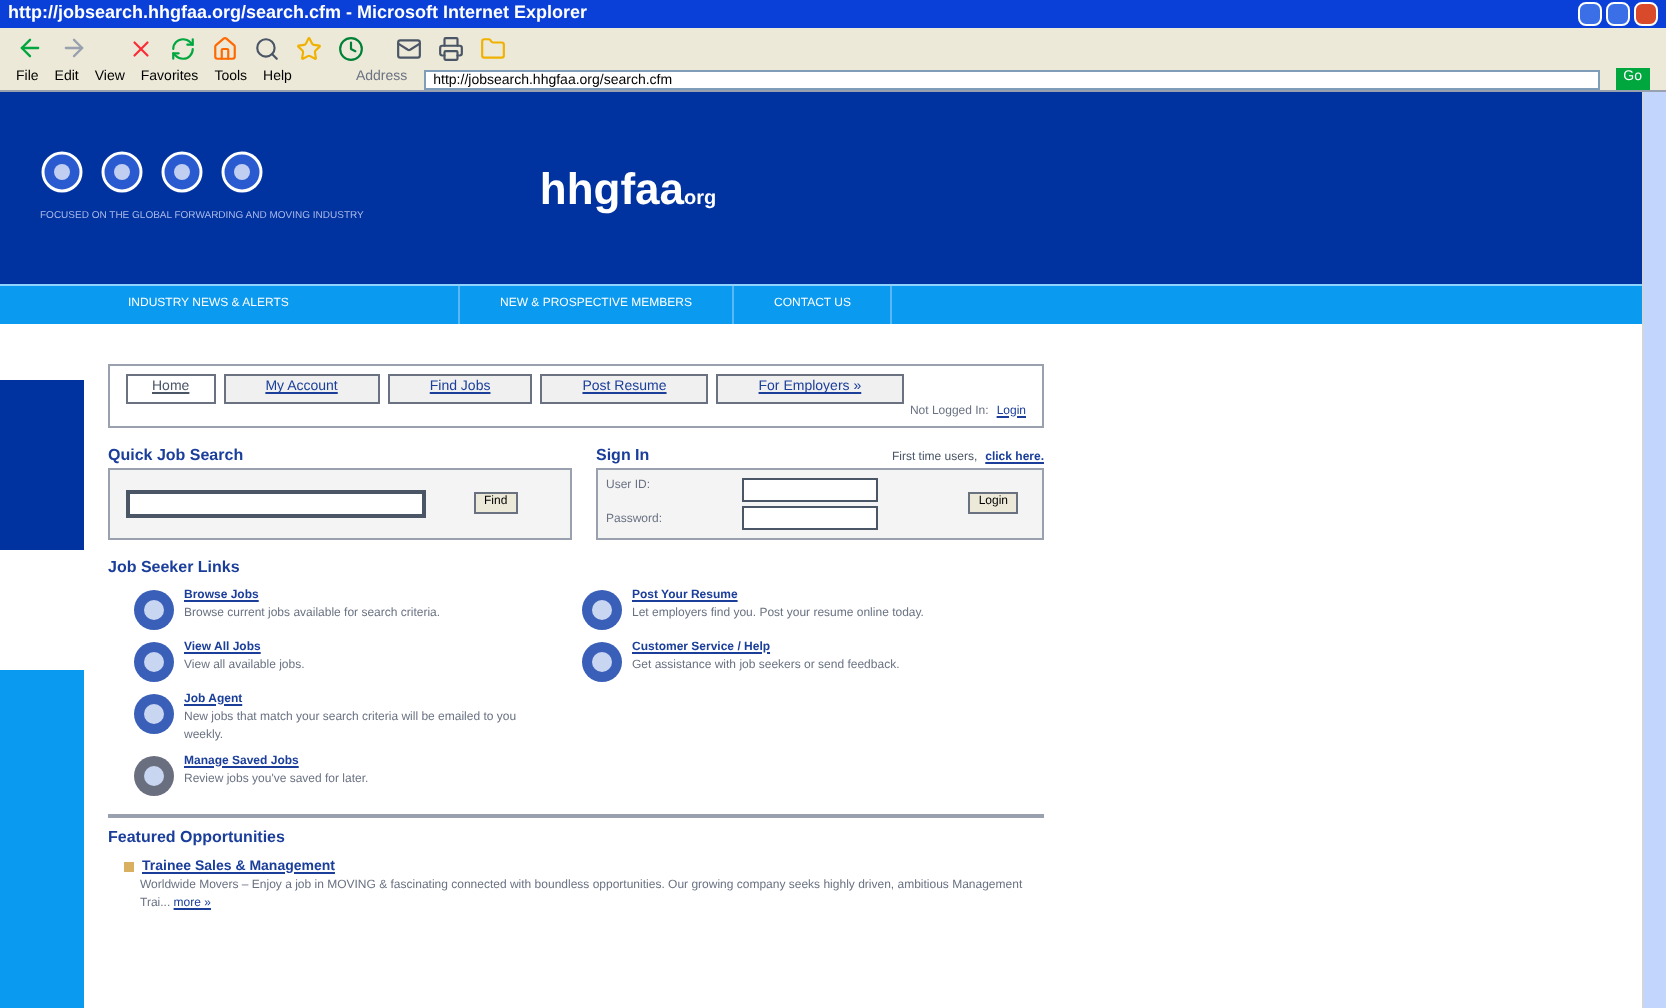 This screenshot has width=1666, height=1008. What do you see at coordinates (623, 455) in the screenshot?
I see `section-title: Sign In` at bounding box center [623, 455].